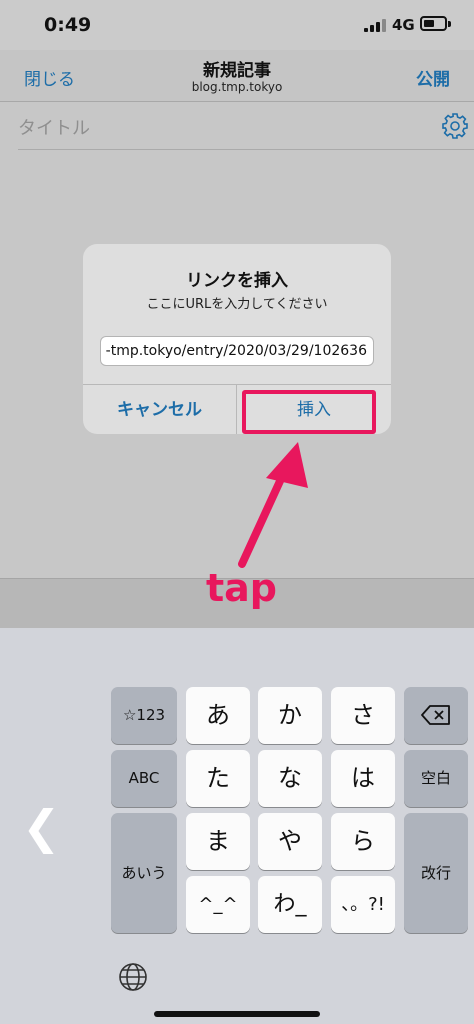  What do you see at coordinates (436, 873) in the screenshot?
I see `enter-key: 改行` at bounding box center [436, 873].